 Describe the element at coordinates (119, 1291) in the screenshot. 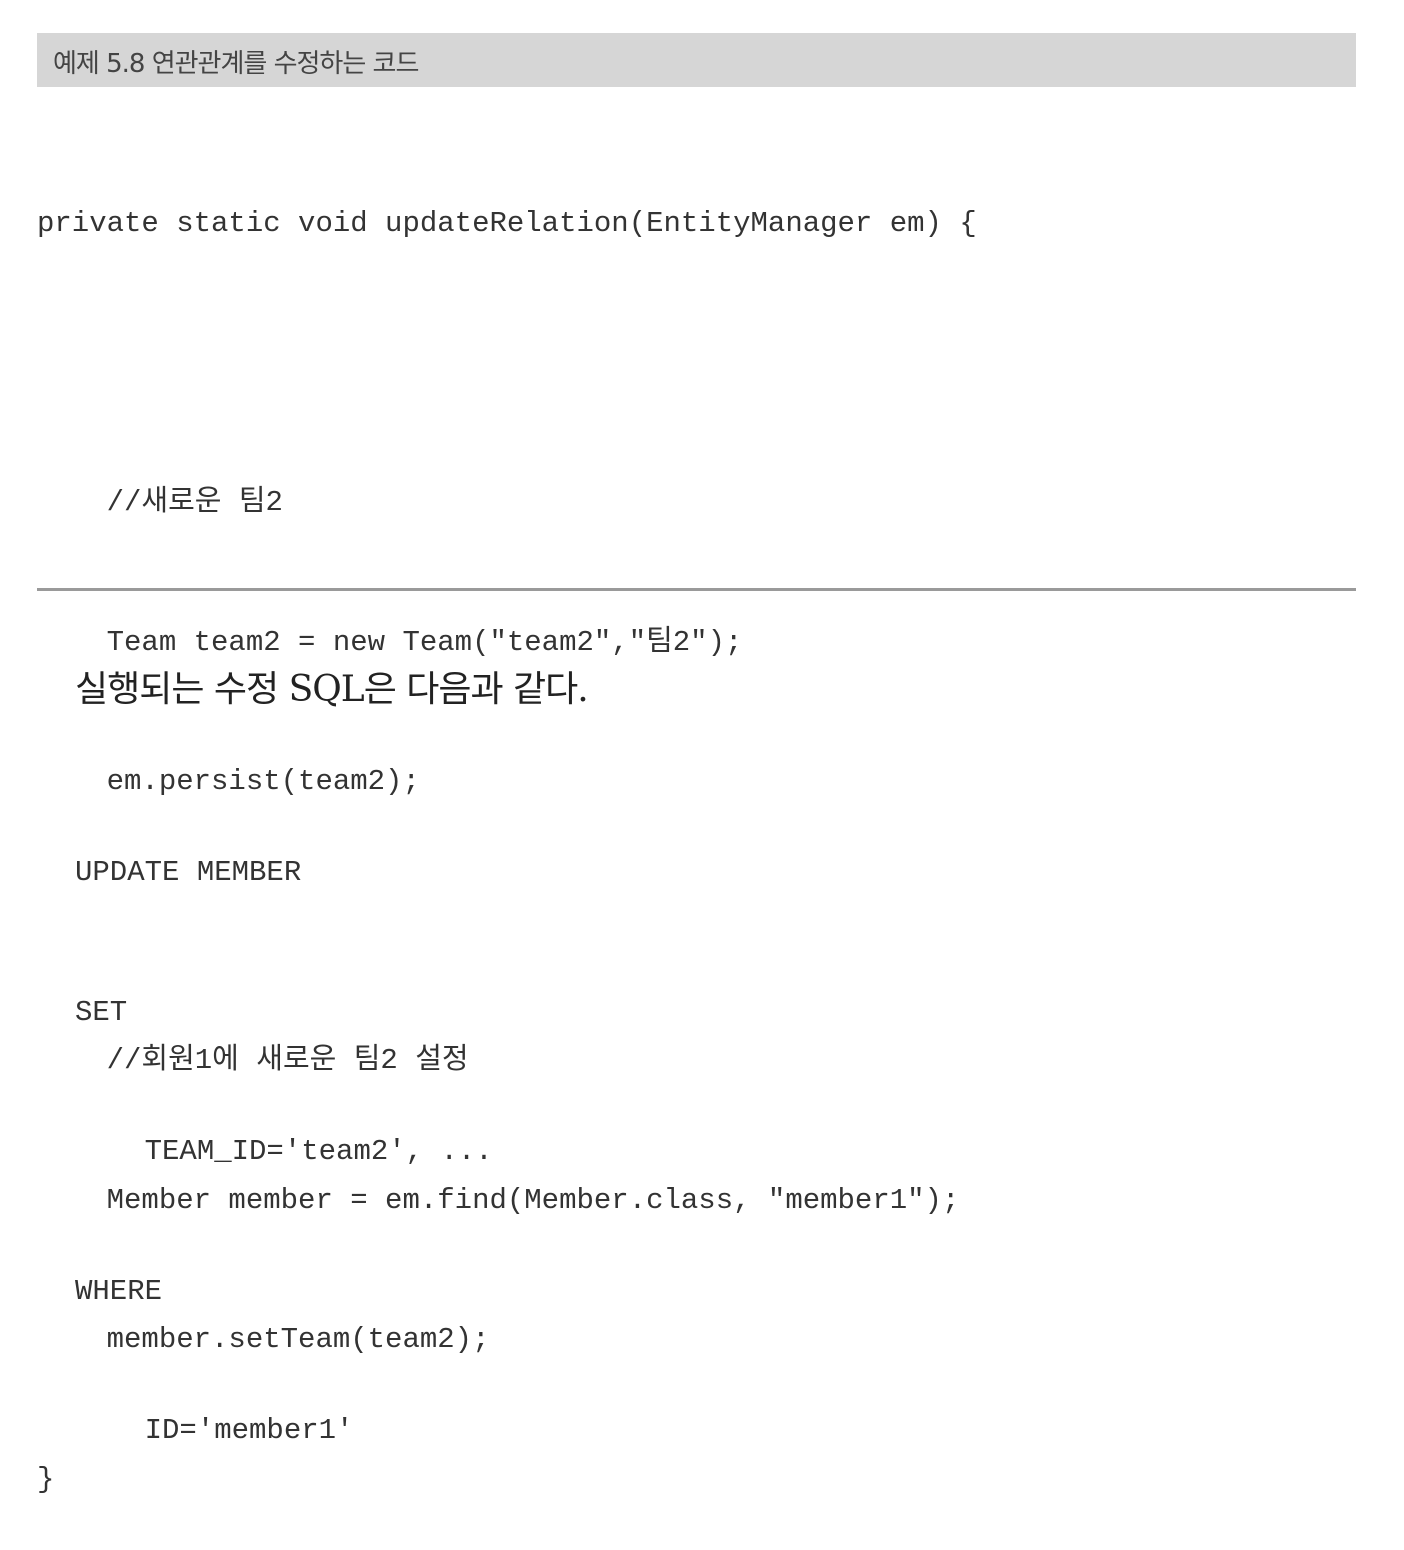

I see `sql-line: WHERE` at that location.